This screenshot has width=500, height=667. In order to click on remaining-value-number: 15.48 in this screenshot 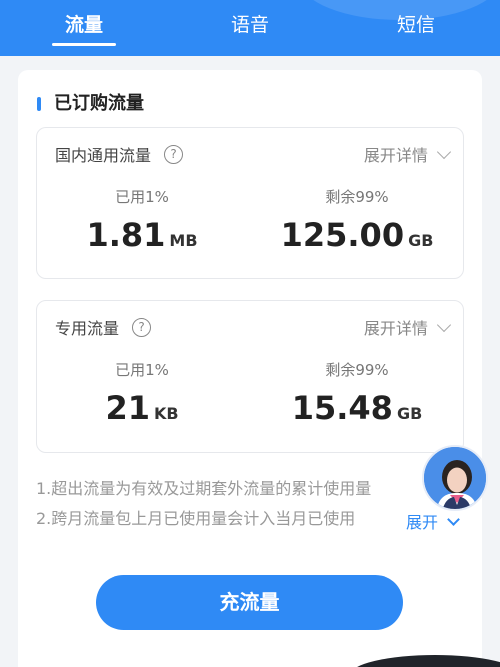, I will do `click(342, 408)`.